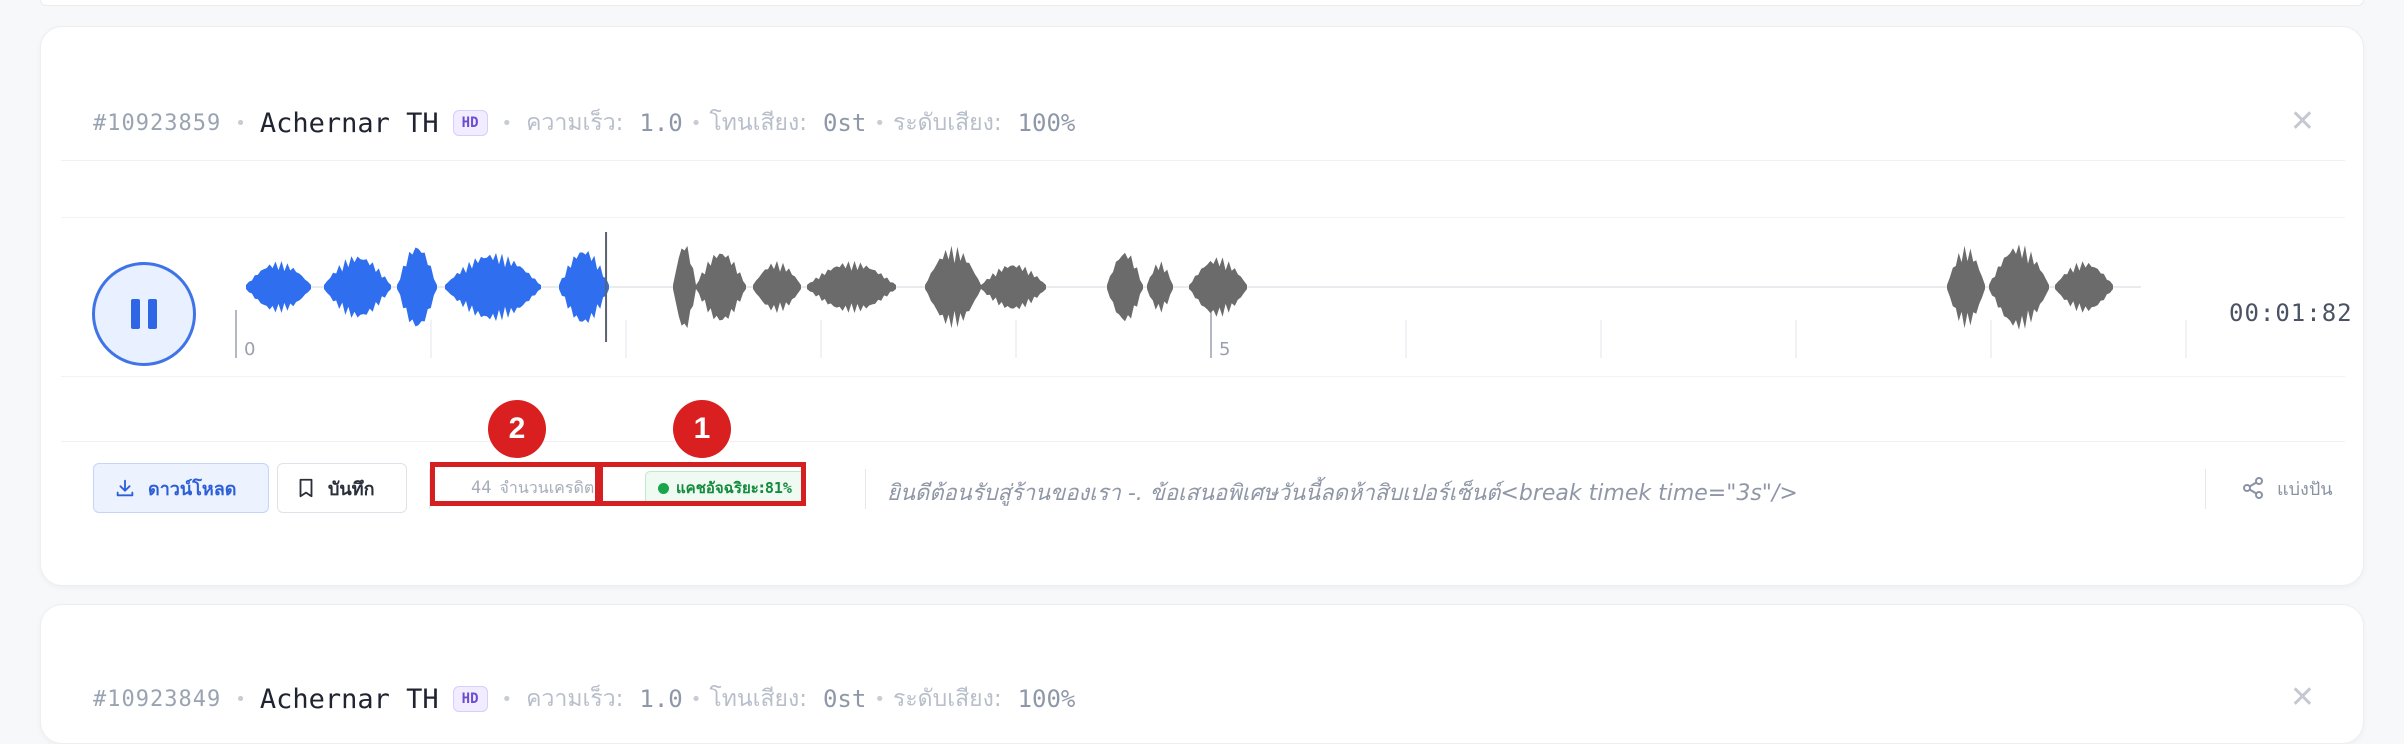 The width and height of the screenshot is (2404, 744). Describe the element at coordinates (517, 429) in the screenshot. I see `annotation-marker: 2` at that location.